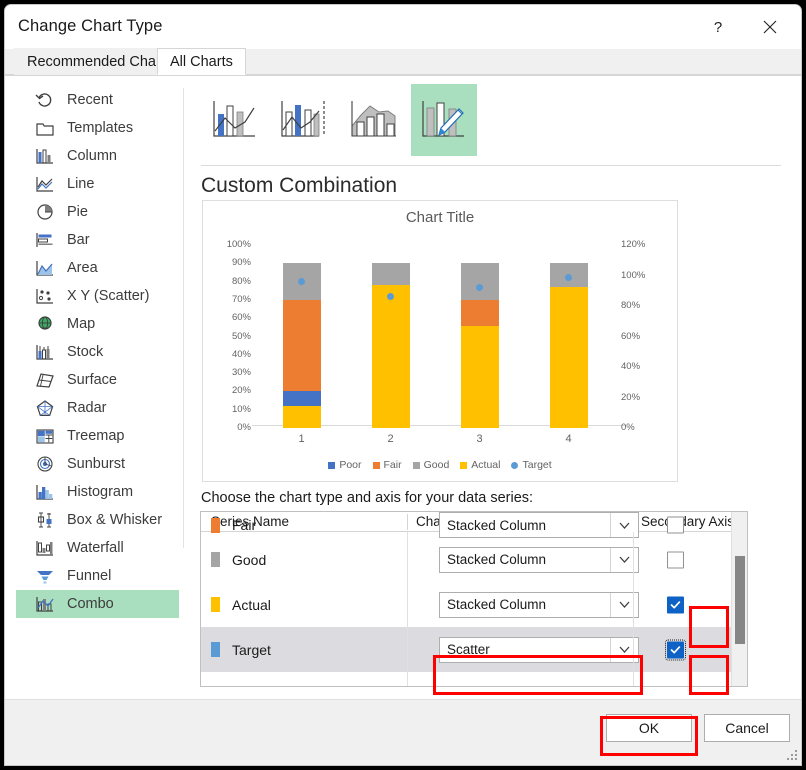 Image resolution: width=806 pixels, height=770 pixels. I want to click on bar-segment-good, so click(479, 281).